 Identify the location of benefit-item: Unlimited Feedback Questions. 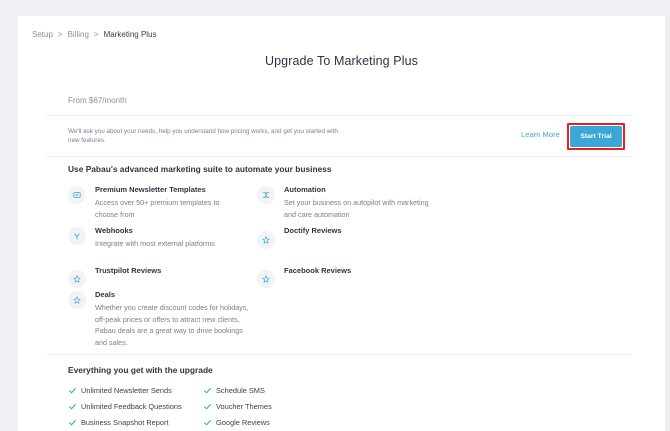
(125, 406).